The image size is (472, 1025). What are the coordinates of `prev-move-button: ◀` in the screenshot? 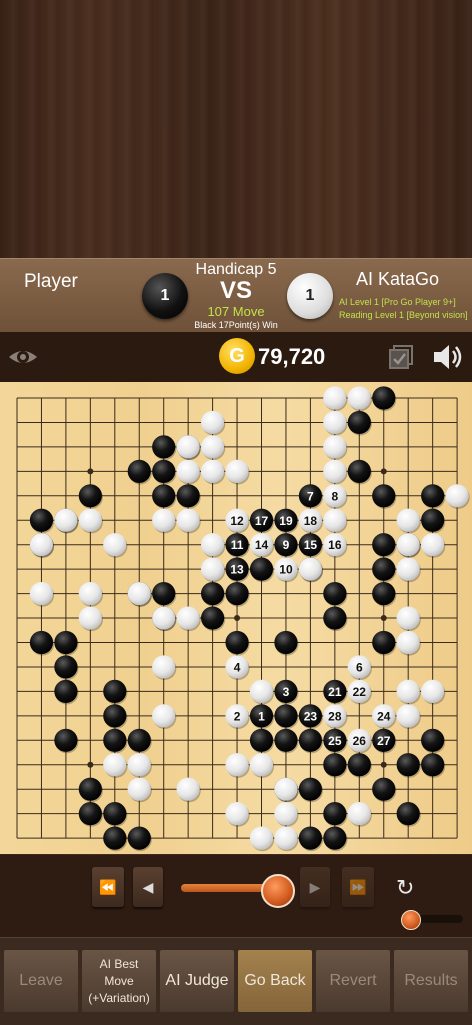 It's located at (148, 887).